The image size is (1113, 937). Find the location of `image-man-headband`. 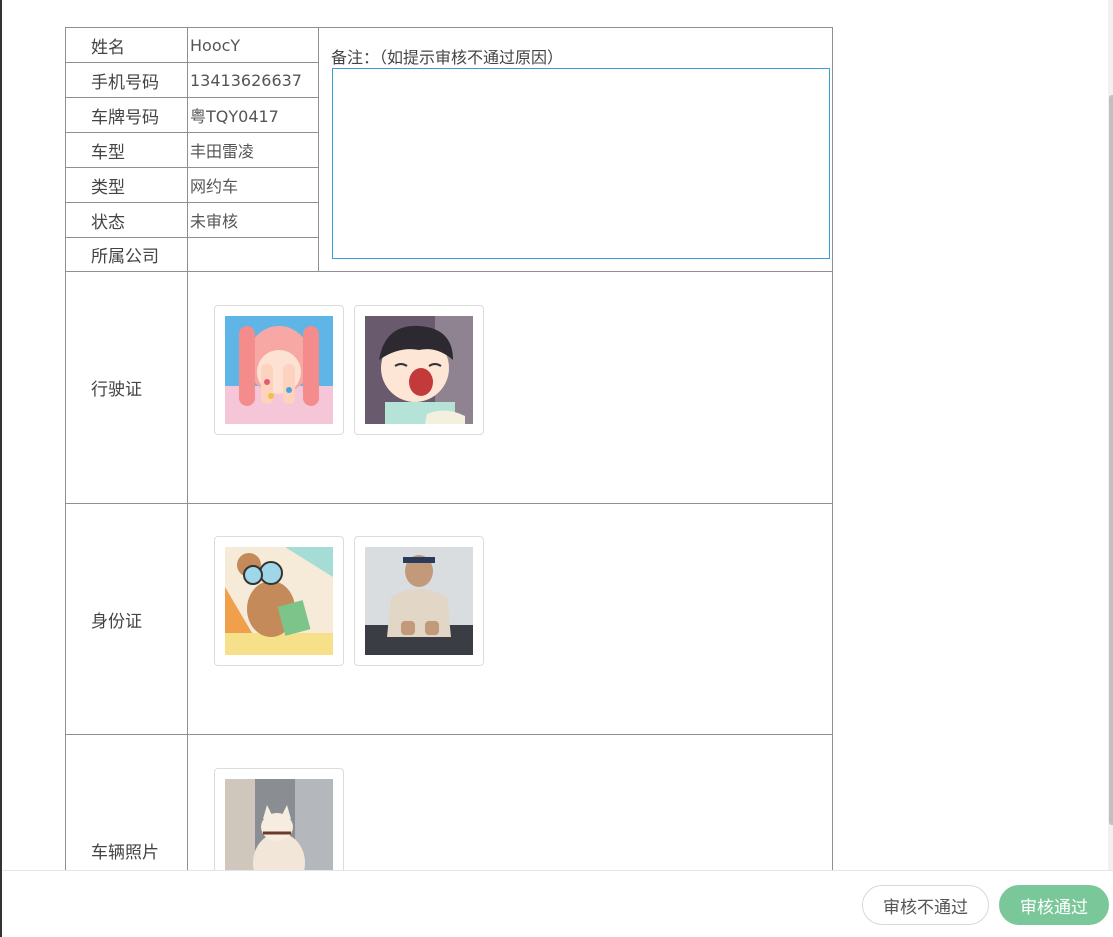

image-man-headband is located at coordinates (419, 601).